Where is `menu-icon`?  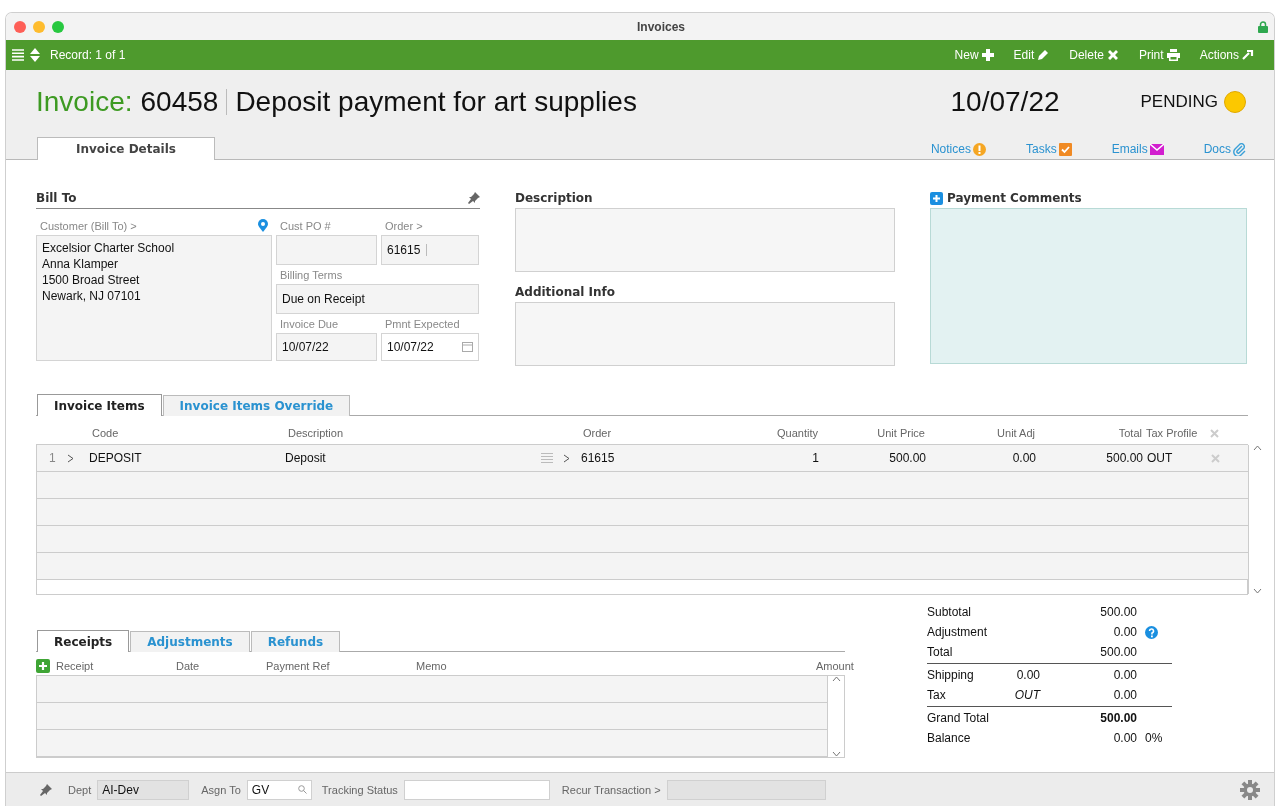
menu-icon is located at coordinates (18, 55).